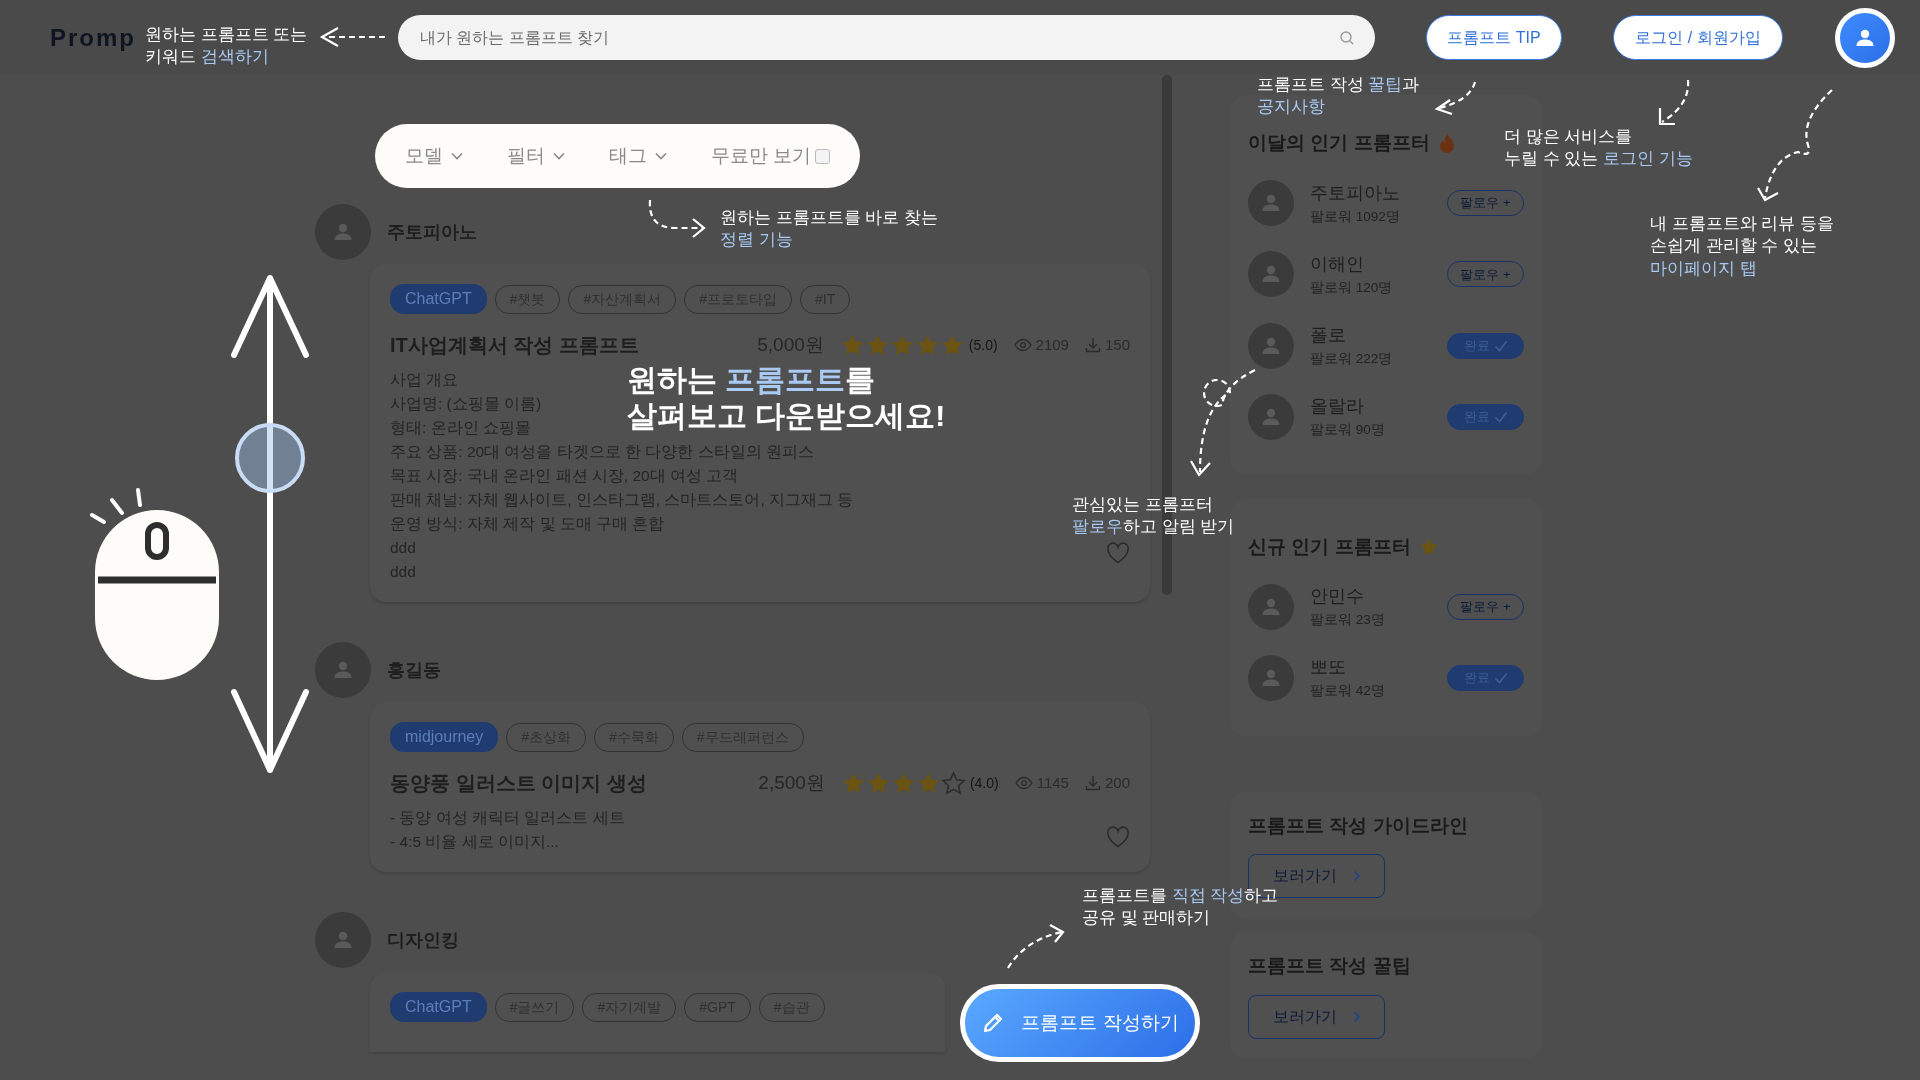 Image resolution: width=1920 pixels, height=1080 pixels. Describe the element at coordinates (444, 737) in the screenshot. I see `model-tag: midjourney` at that location.